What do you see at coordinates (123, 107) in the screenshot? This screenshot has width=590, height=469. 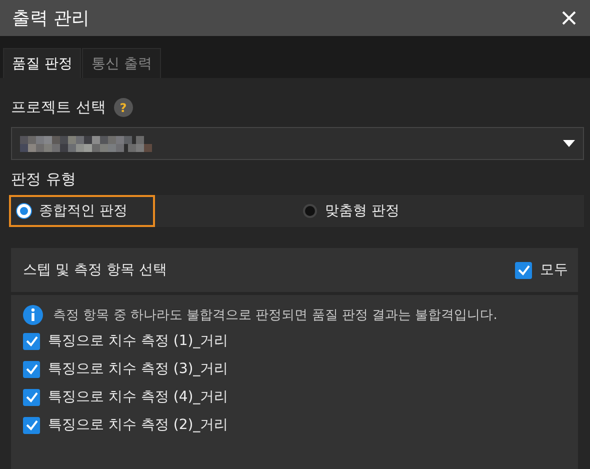 I see `help-icon: ?` at bounding box center [123, 107].